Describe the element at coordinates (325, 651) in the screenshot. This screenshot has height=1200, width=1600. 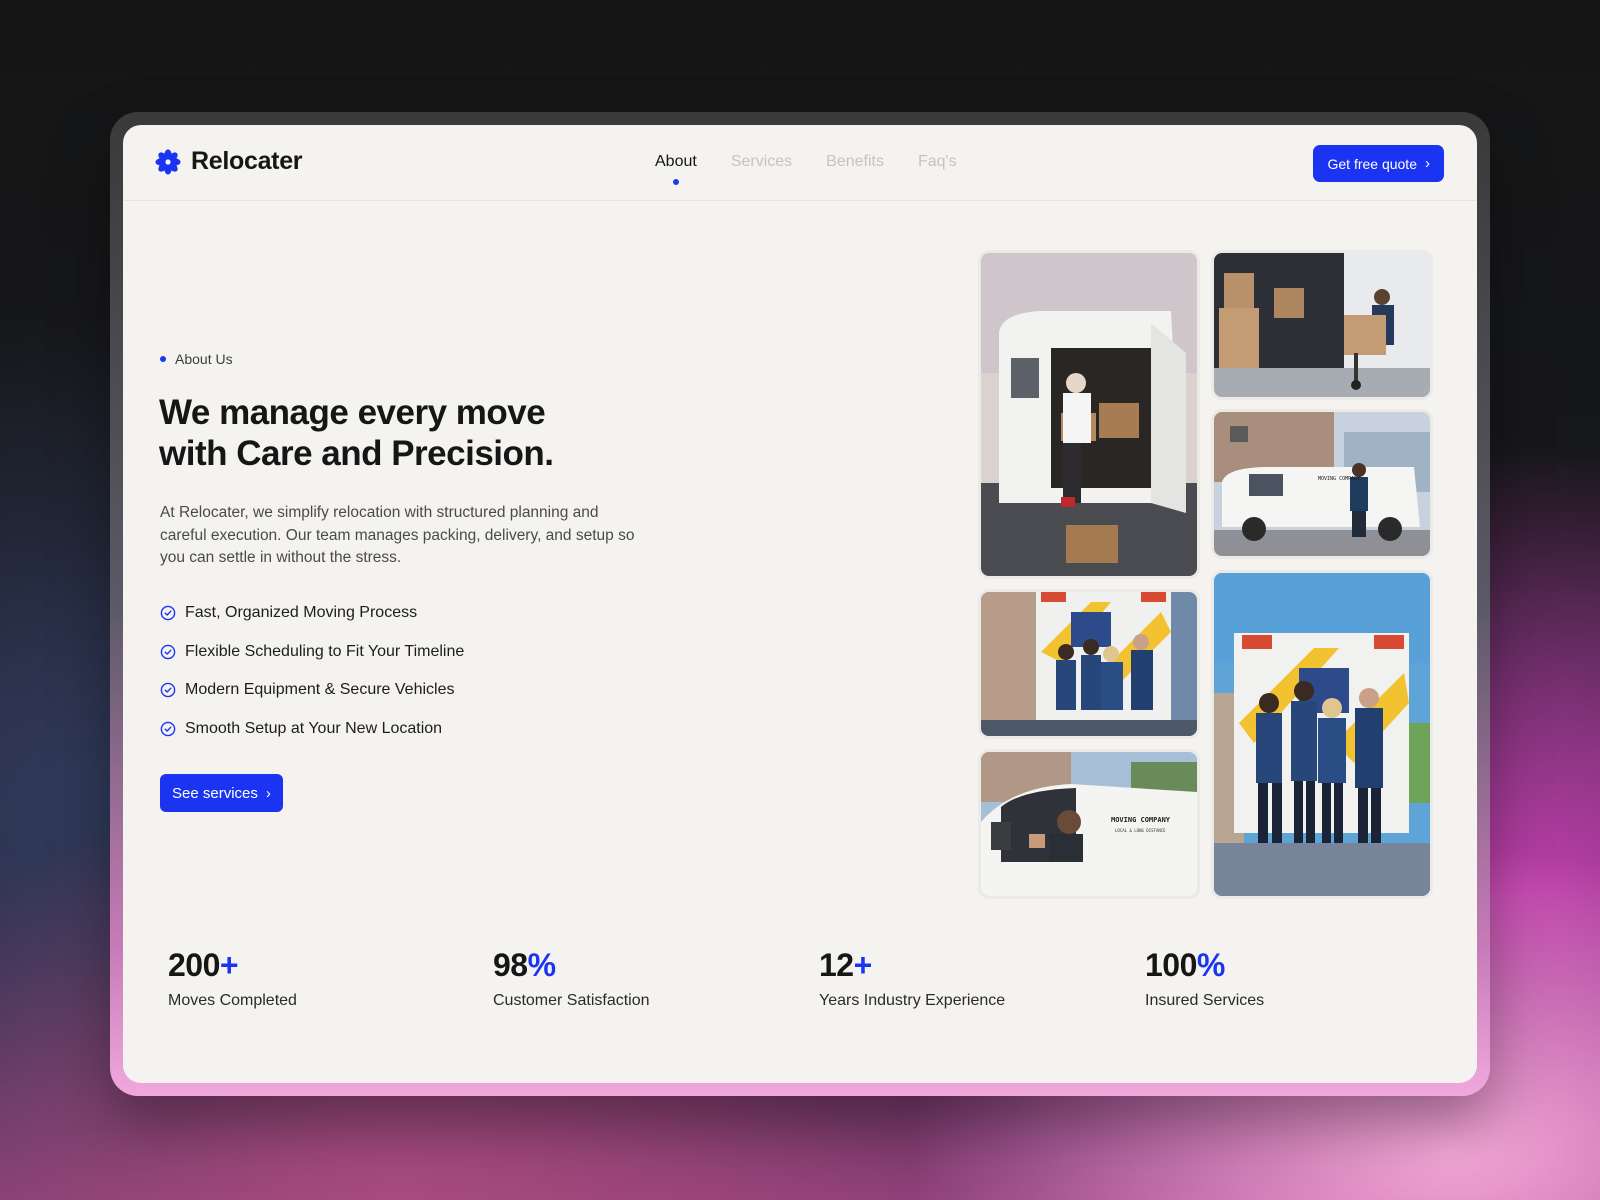
I see `feature-label: Flexible Scheduling to Fit Your Timeline` at that location.